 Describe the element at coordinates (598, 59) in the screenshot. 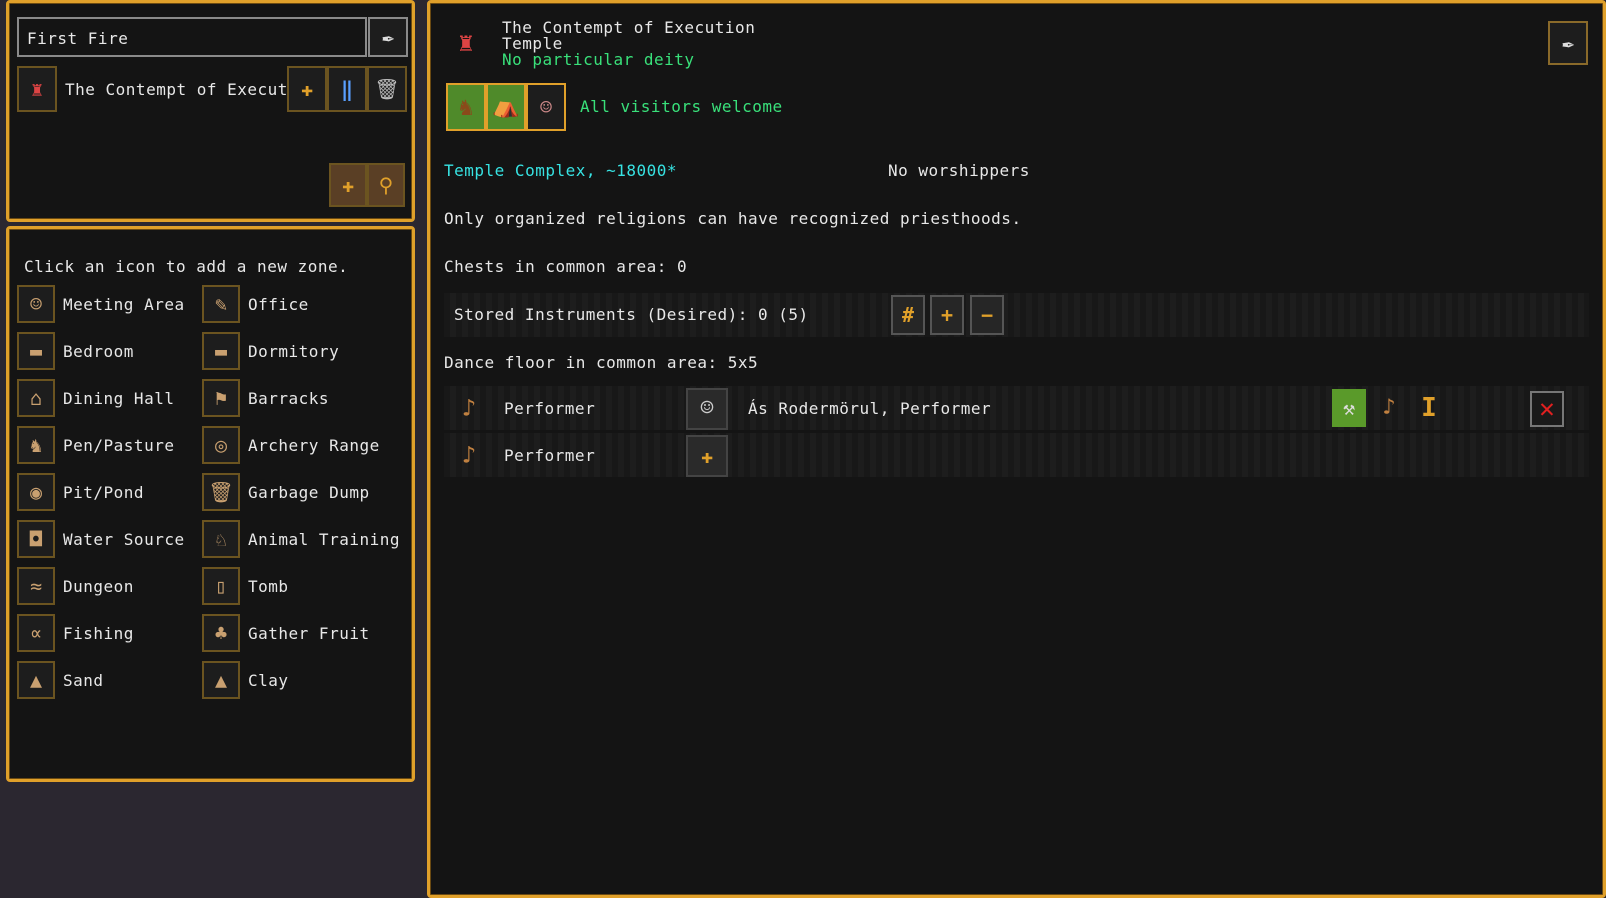

I see `zone-deity: No particular deity` at that location.